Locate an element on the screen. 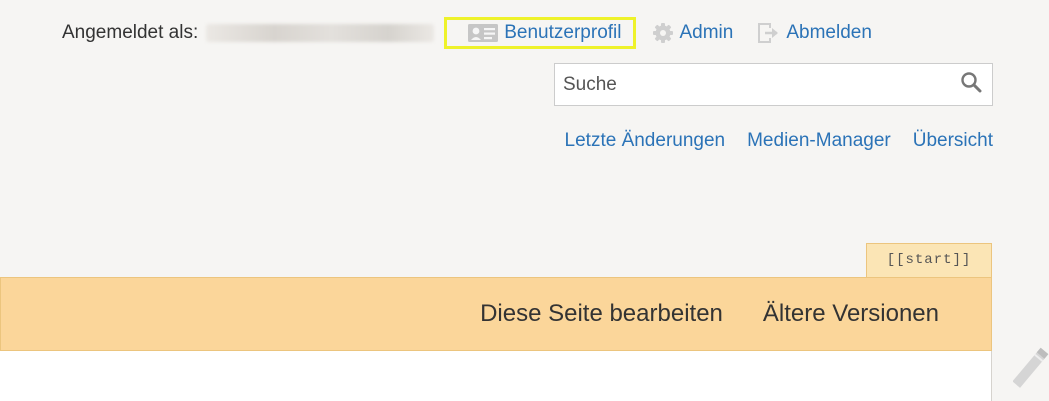 Image resolution: width=1049 pixels, height=401 pixels. username-redacted is located at coordinates (320, 33).